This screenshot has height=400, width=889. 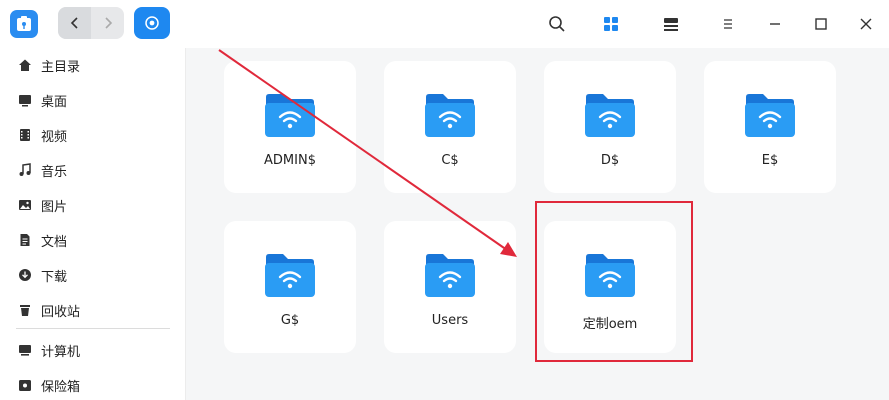 What do you see at coordinates (93, 384) in the screenshot?
I see `sidebar-item-safe: 保险箱` at bounding box center [93, 384].